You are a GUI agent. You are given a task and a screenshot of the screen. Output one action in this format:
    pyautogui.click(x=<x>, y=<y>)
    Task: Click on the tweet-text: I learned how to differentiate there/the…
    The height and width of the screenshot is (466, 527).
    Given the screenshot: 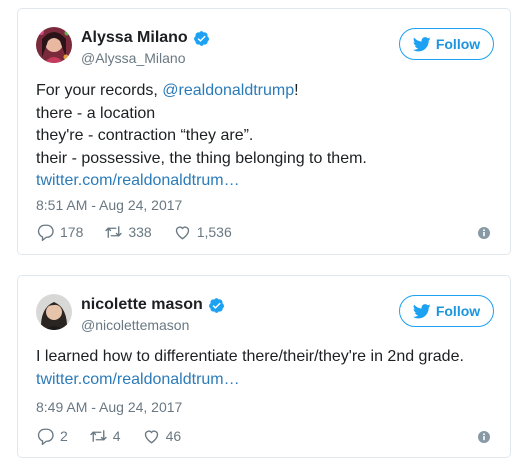 What is the action you would take?
    pyautogui.click(x=250, y=368)
    